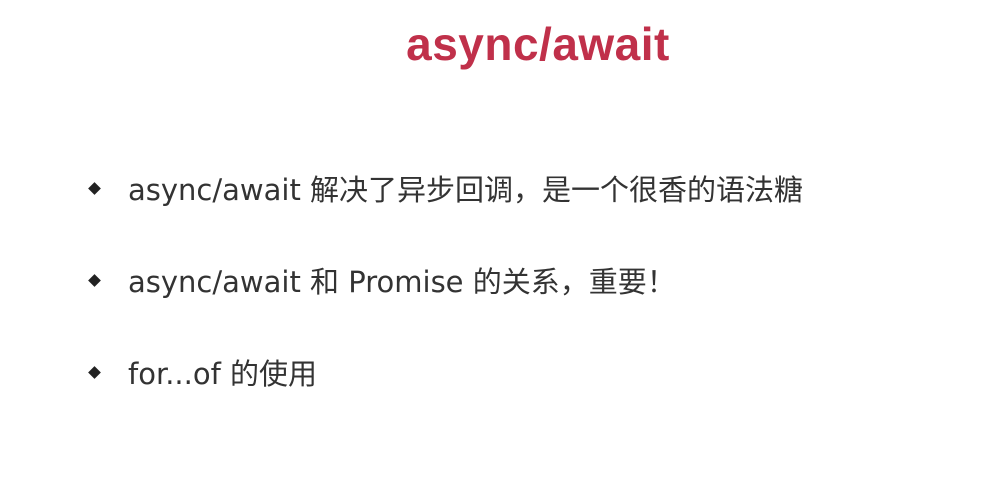  What do you see at coordinates (402, 282) in the screenshot?
I see `bullet-text: async/await 和 Promise 的关系，重要！` at bounding box center [402, 282].